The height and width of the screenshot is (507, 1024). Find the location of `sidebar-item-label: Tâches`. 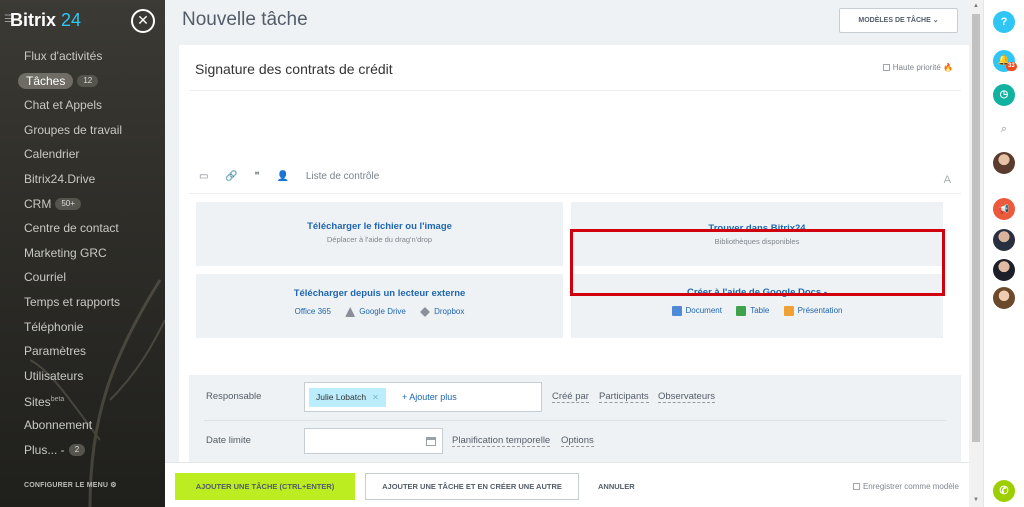

sidebar-item-label: Tâches is located at coordinates (46, 80).